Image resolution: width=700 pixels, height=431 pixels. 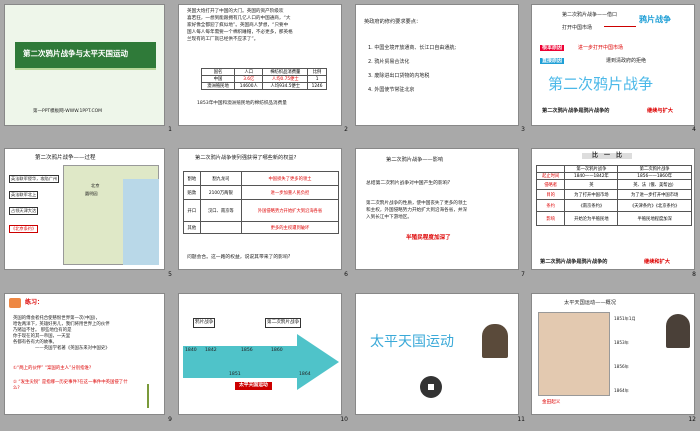 I want to click on slide-4-open: 打开中国市场, so click(x=577, y=28).